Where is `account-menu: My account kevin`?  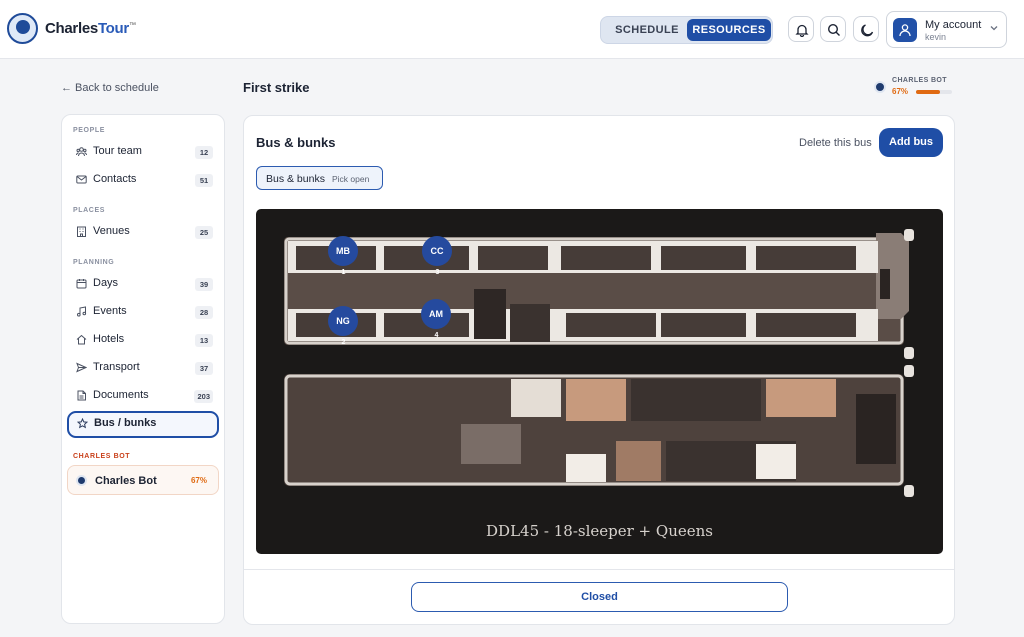
account-menu: My account kevin is located at coordinates (946, 29).